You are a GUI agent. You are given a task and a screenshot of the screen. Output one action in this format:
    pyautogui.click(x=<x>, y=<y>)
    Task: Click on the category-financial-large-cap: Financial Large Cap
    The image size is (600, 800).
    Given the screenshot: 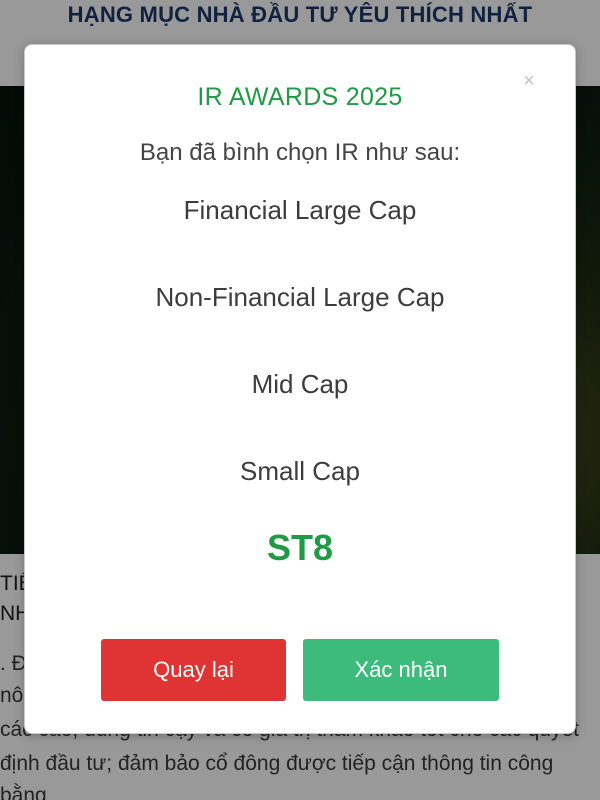 What is the action you would take?
    pyautogui.click(x=300, y=210)
    